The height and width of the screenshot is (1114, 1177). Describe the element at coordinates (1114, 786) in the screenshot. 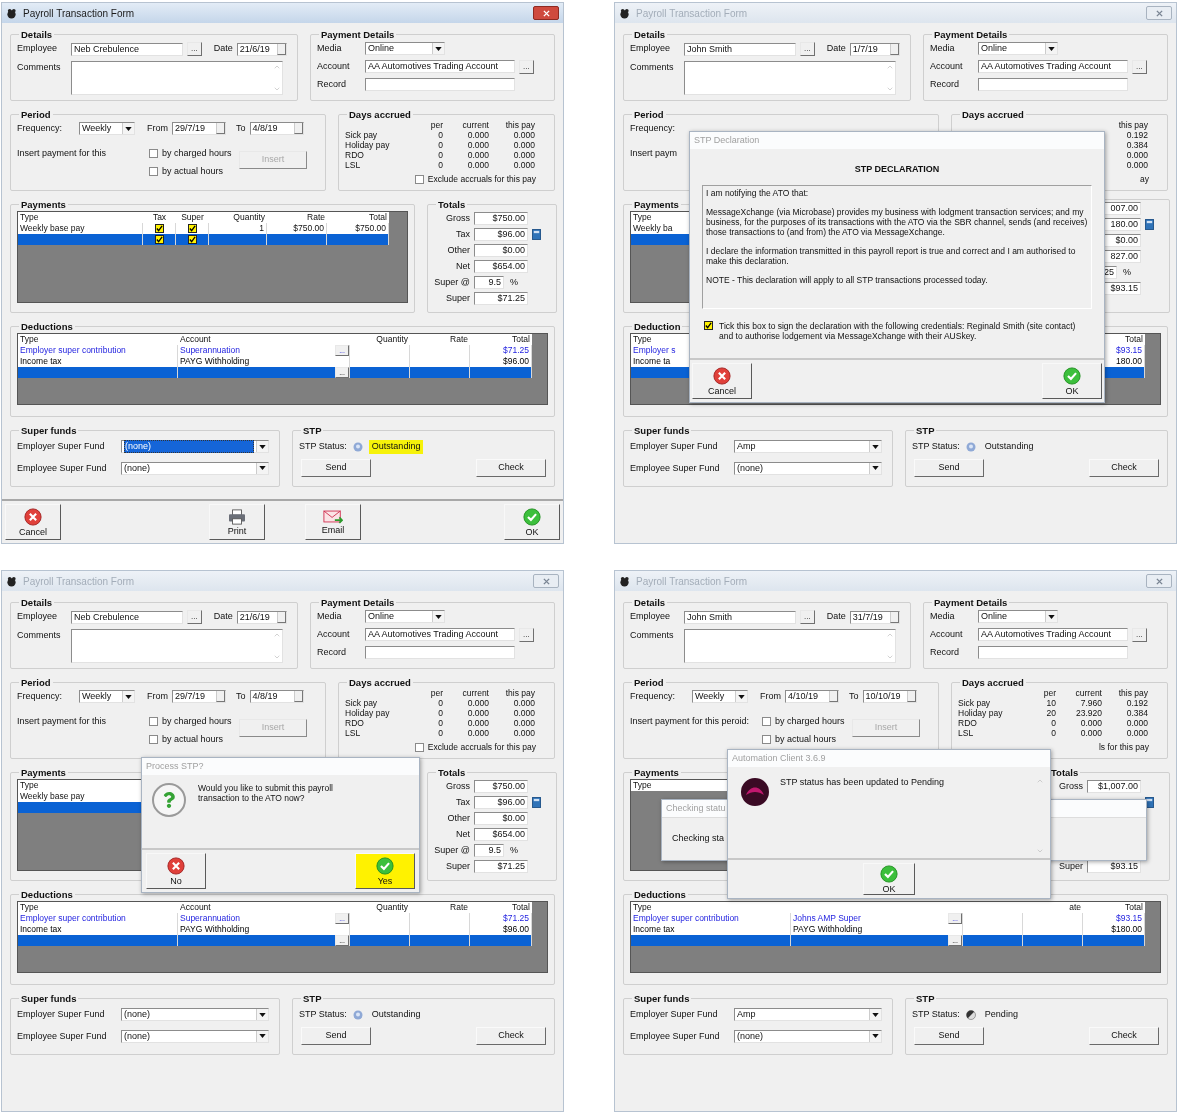

I see `total-field: $1,007.00` at that location.